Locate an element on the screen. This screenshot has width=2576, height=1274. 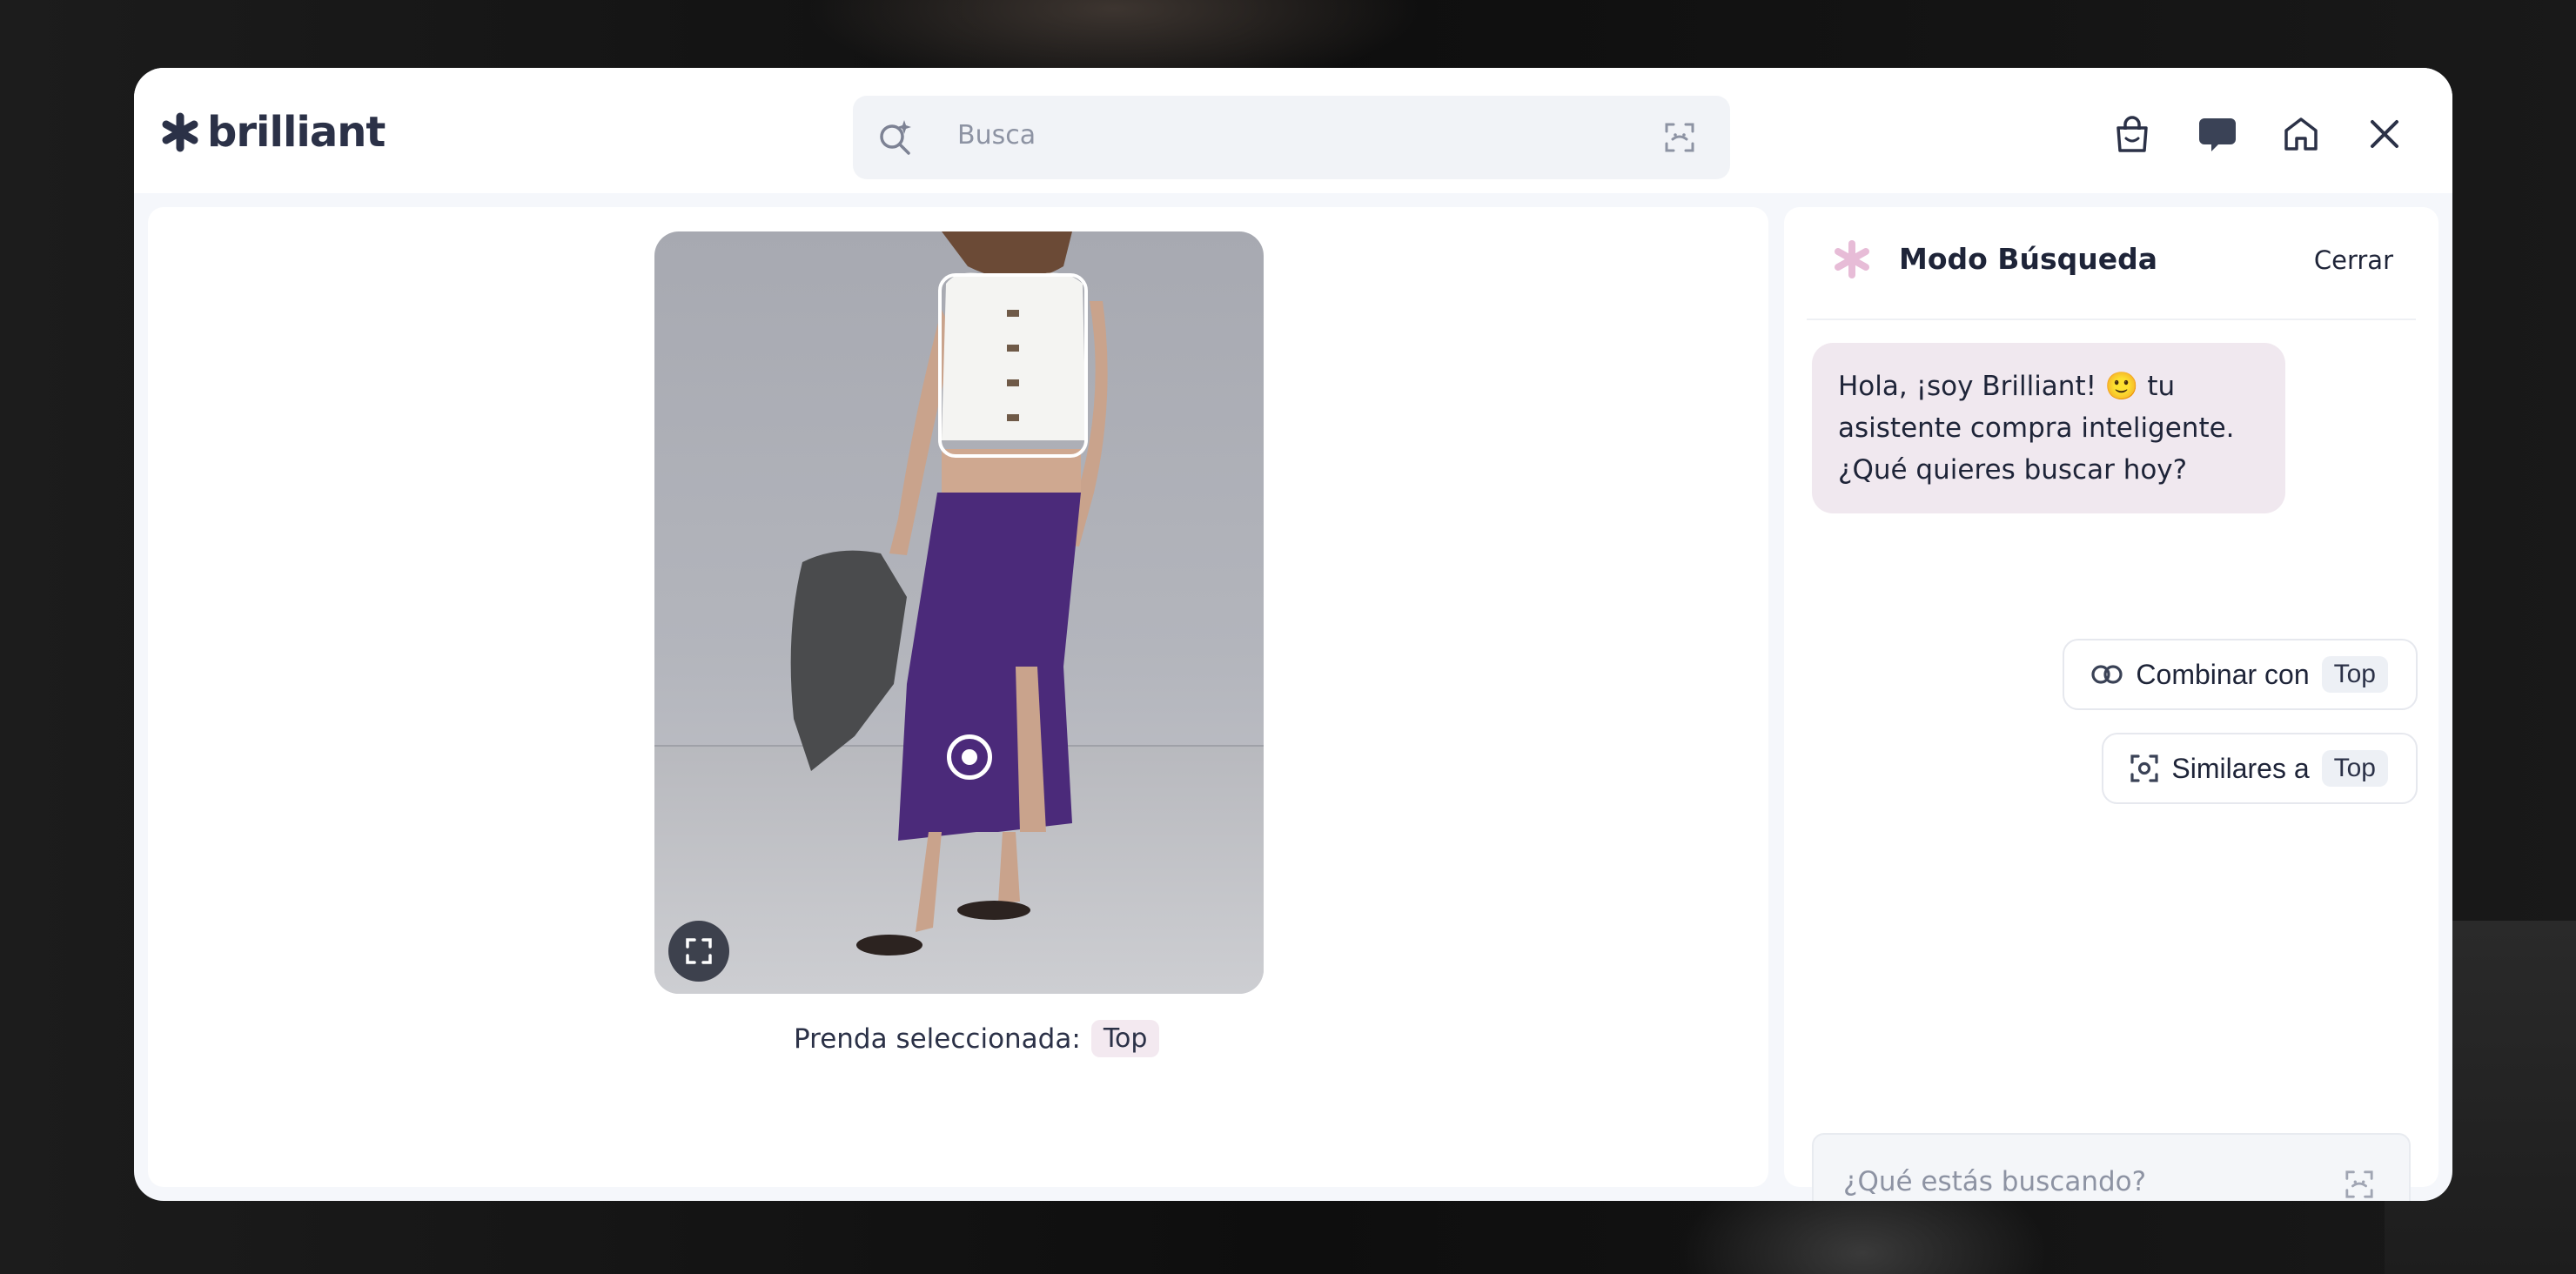
selected-garment-caption: Prenda seleccionada: Top is located at coordinates (977, 1038).